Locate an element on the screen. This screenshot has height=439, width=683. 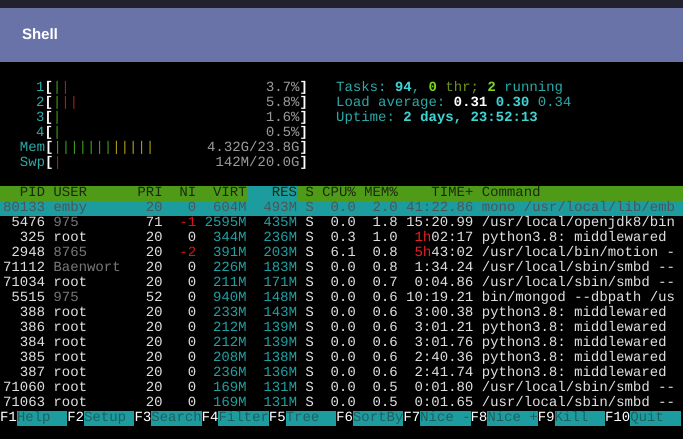
table-cell-text: 236M is located at coordinates (279, 238).